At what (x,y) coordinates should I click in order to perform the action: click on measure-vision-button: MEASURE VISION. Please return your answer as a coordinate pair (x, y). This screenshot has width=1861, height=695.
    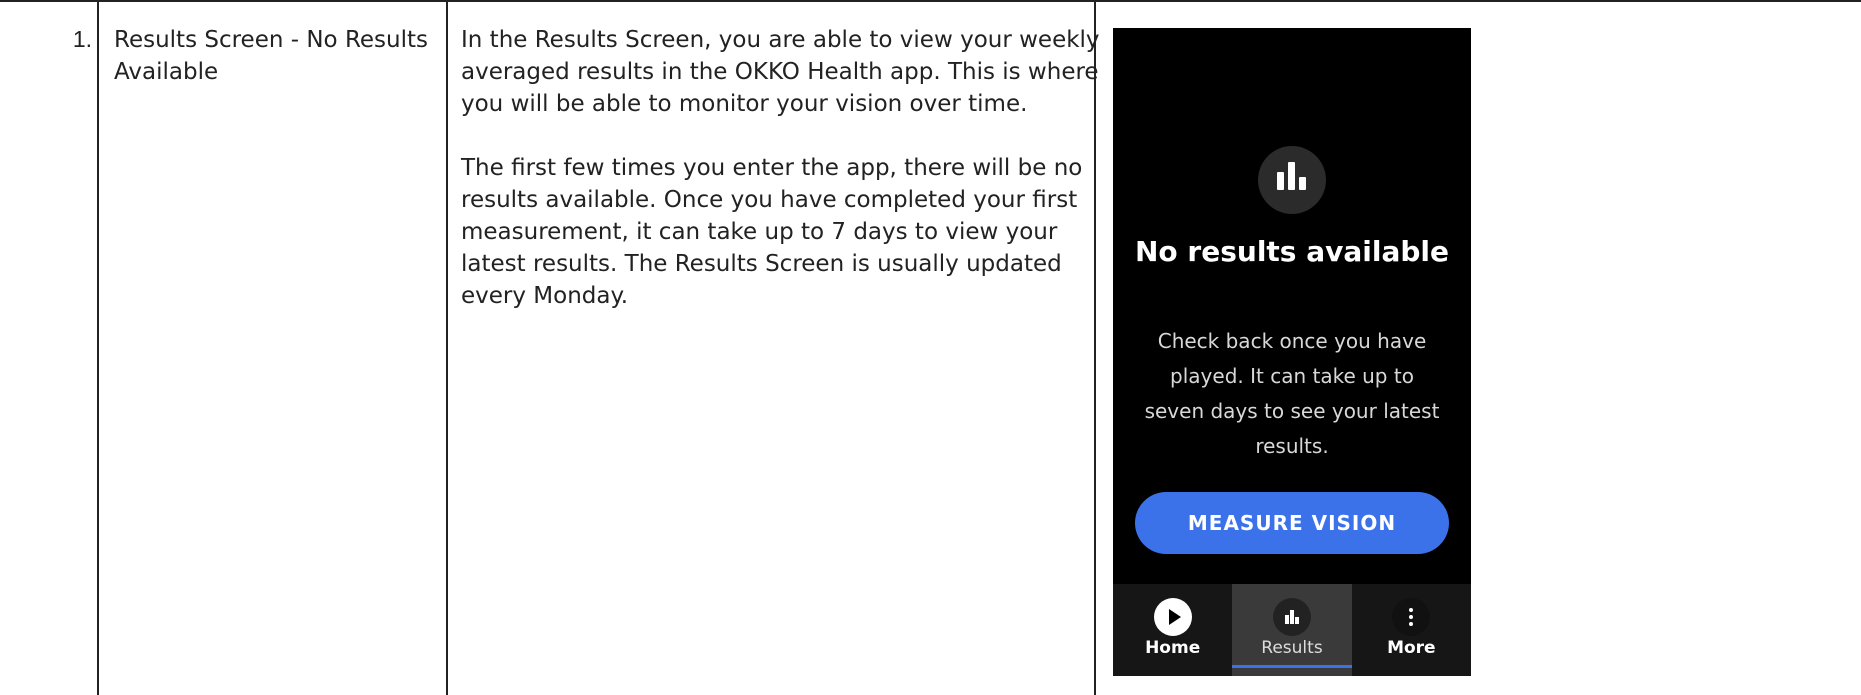
    Looking at the image, I should click on (1292, 523).